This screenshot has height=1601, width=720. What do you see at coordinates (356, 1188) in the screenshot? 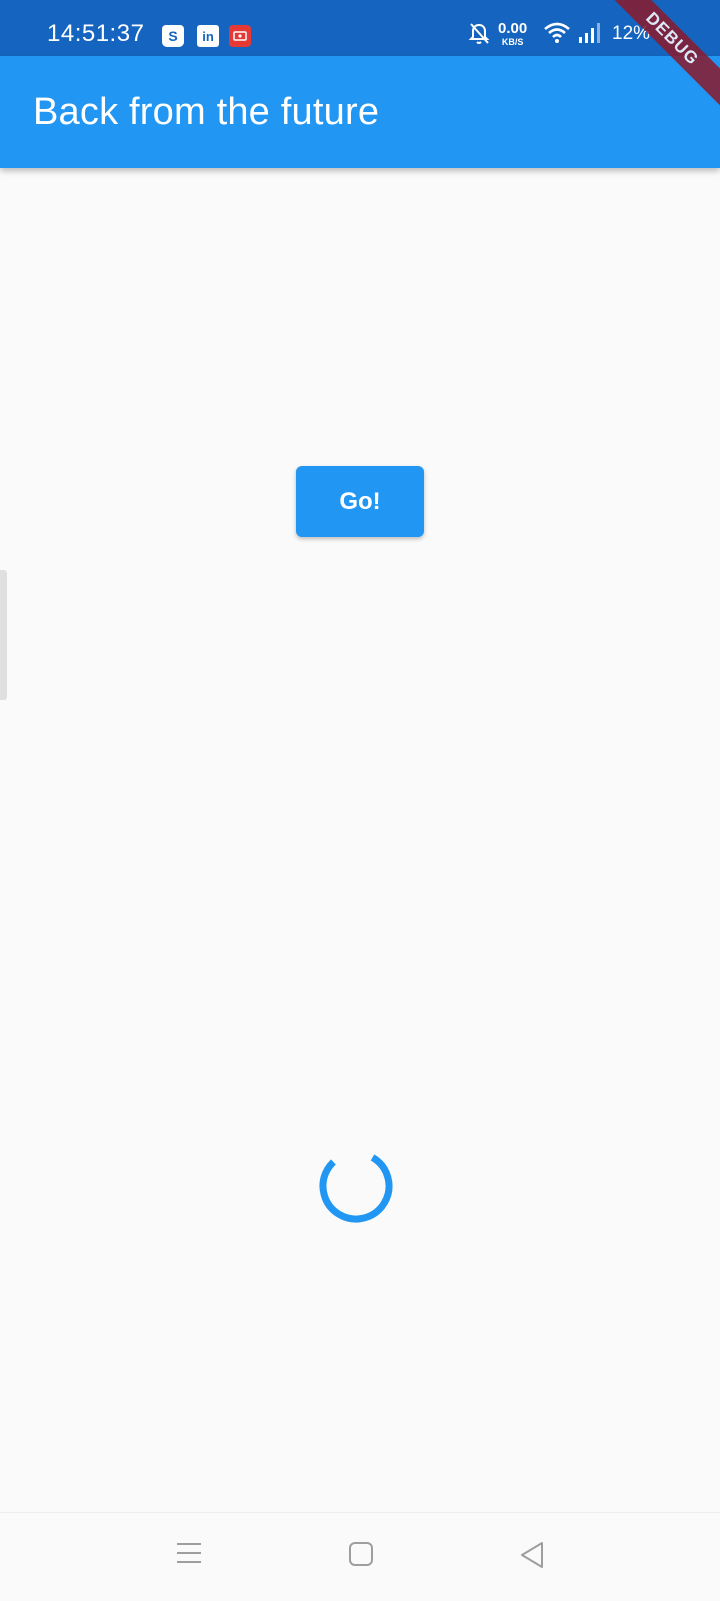
I see `loading-spinner` at bounding box center [356, 1188].